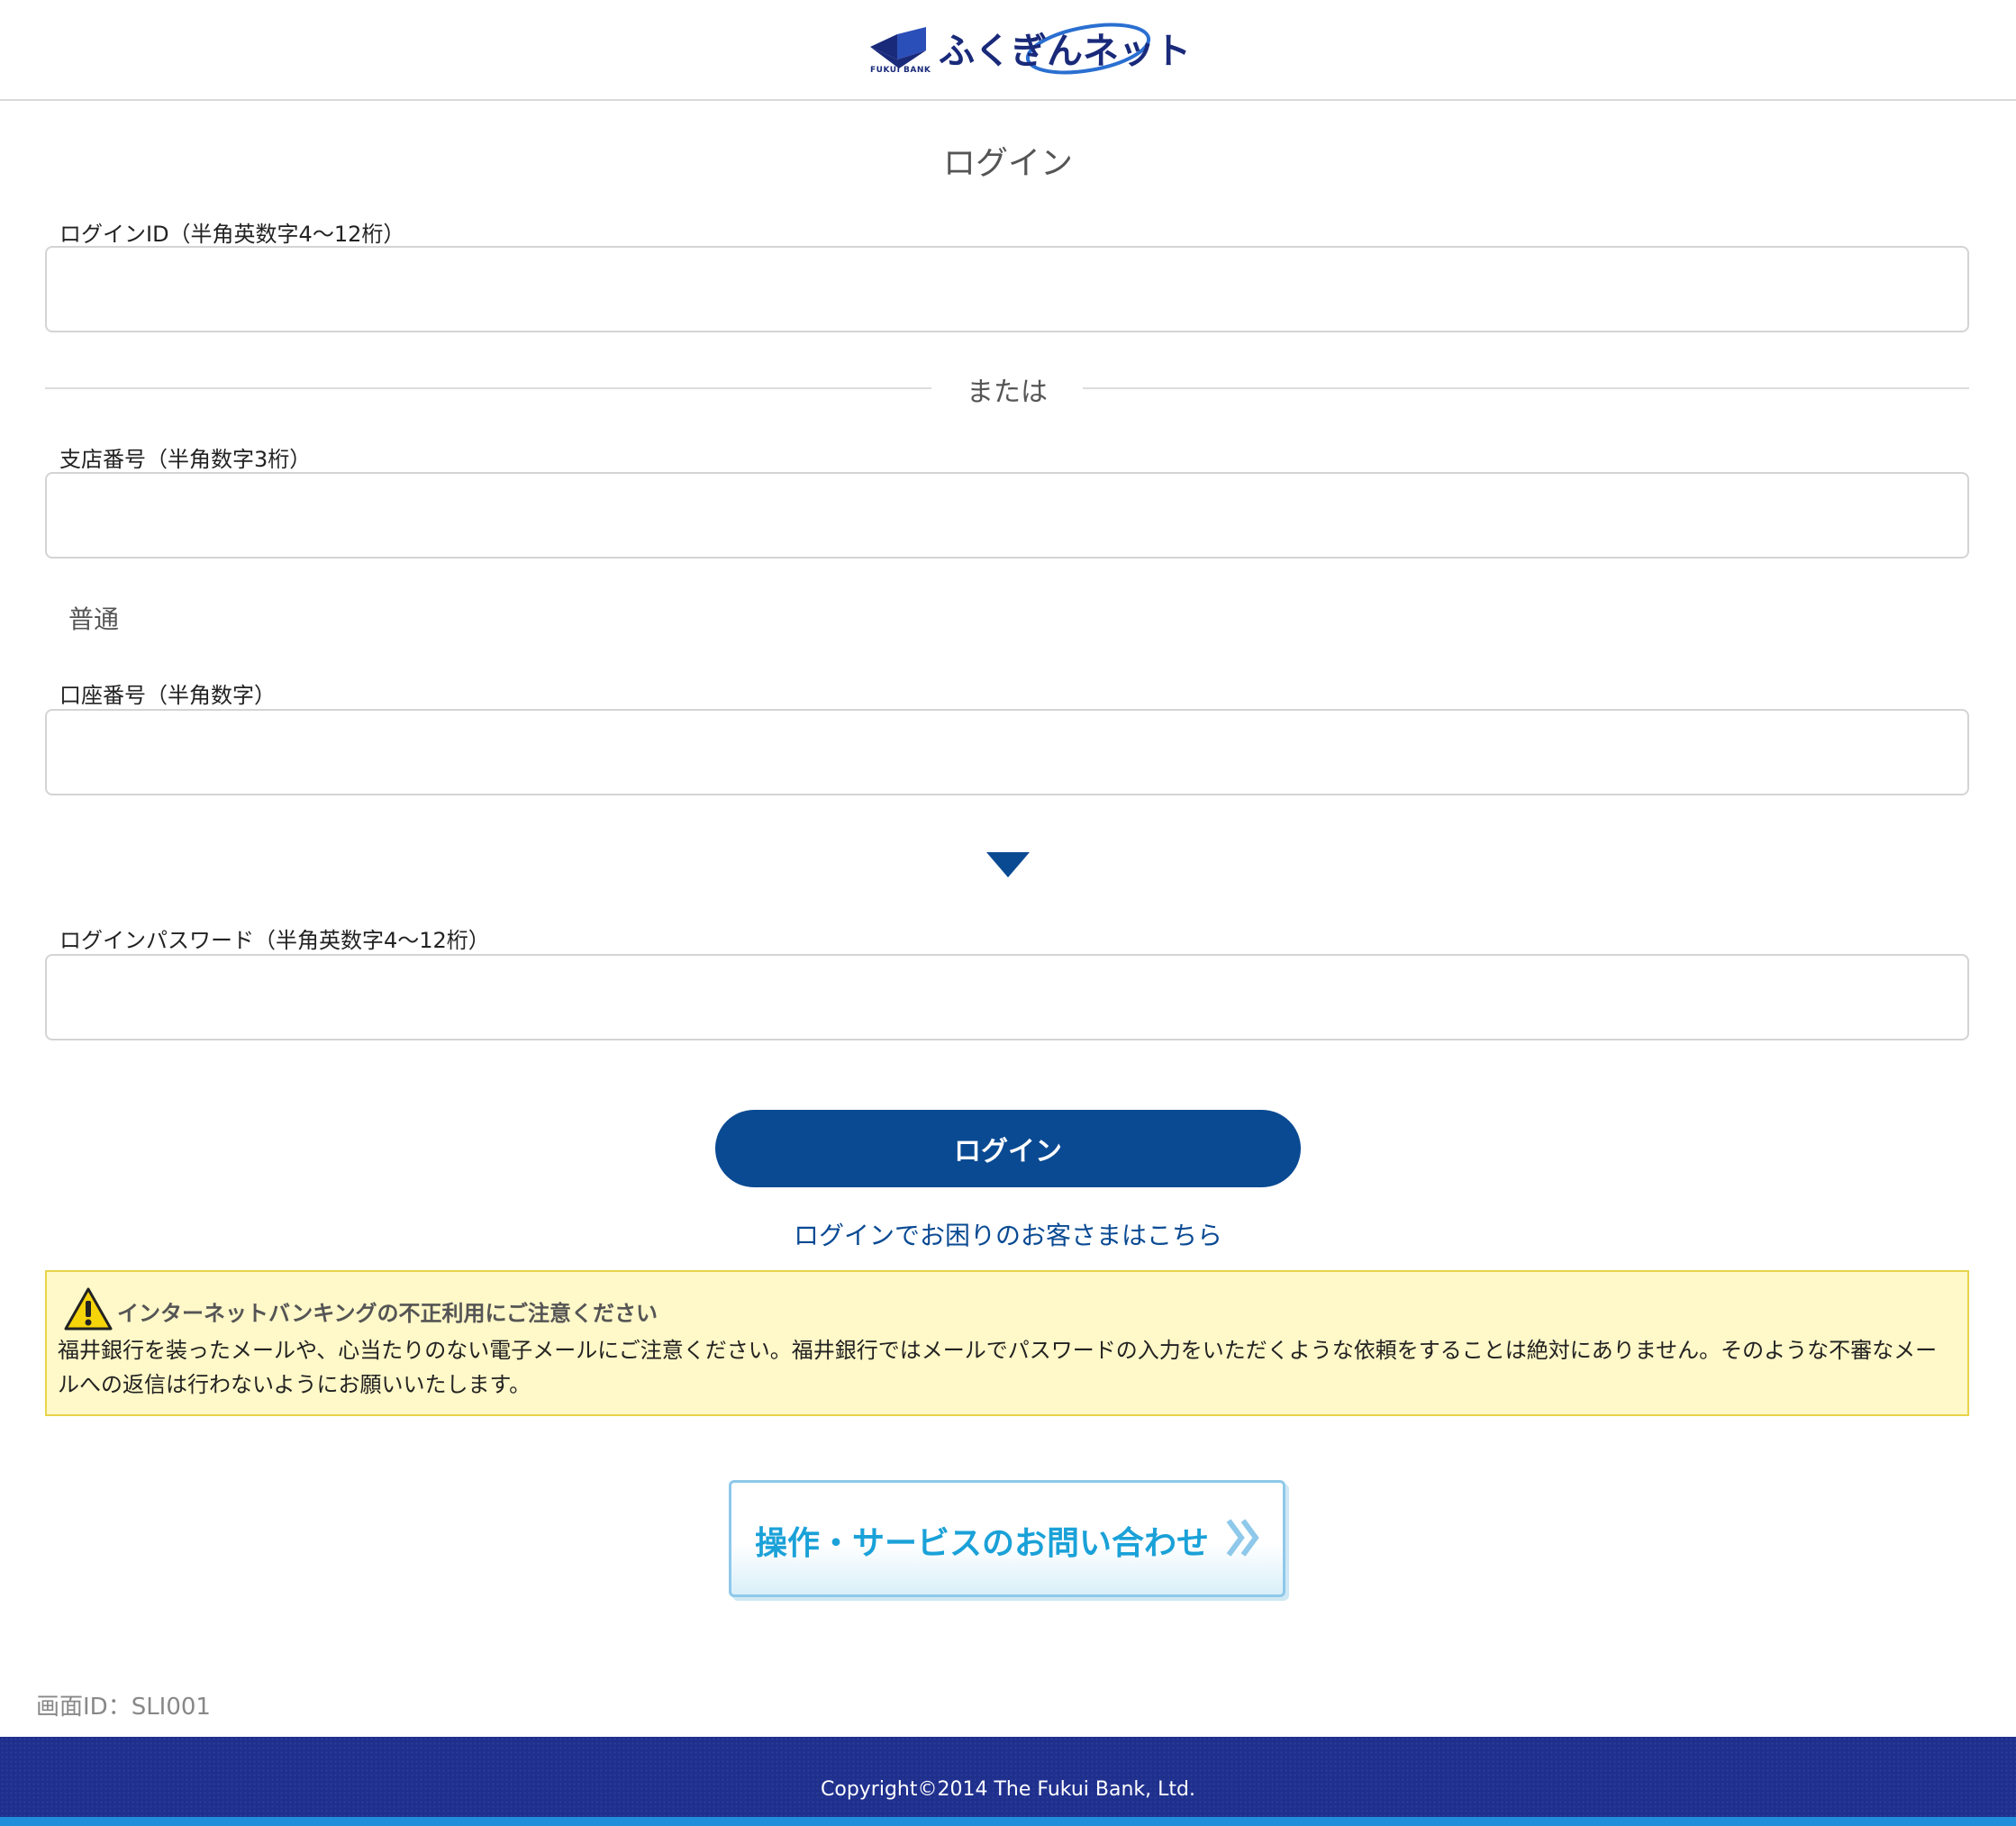 The image size is (2016, 1826). Describe the element at coordinates (167, 695) in the screenshot. I see `account-number-label: 口座番号（半角数字）` at that location.